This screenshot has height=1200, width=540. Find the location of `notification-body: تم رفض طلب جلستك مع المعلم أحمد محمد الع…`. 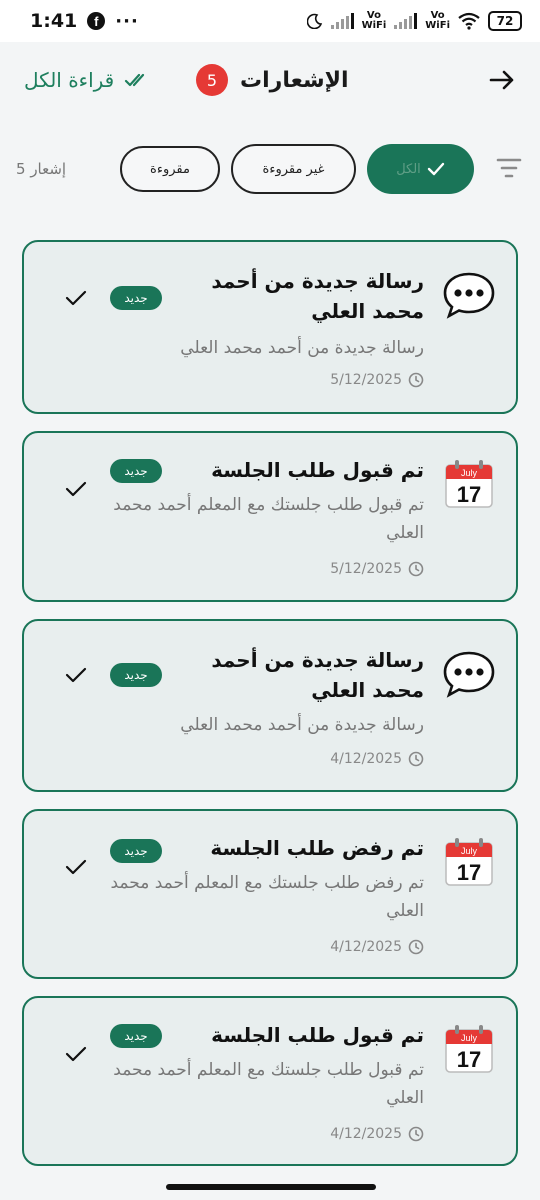

notification-body: تم رفض طلب جلستك مع المعلم أحمد محمد الع… is located at coordinates (267, 897).